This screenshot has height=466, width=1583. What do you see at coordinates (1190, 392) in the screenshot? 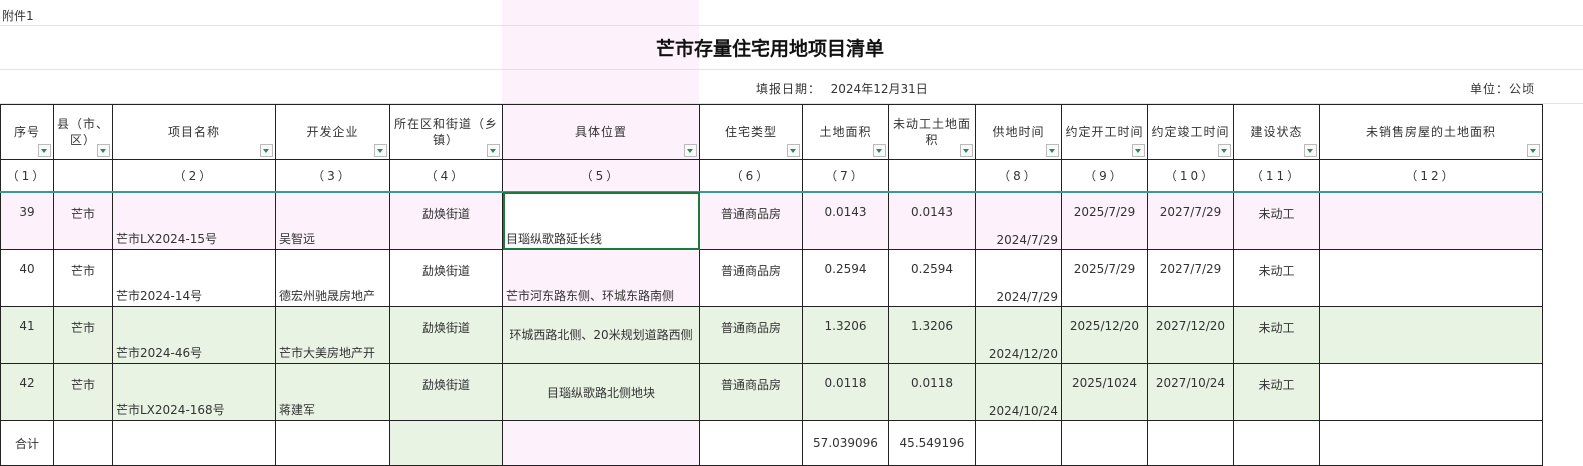
I see `cell-finish-date: 2027/10/24` at bounding box center [1190, 392].